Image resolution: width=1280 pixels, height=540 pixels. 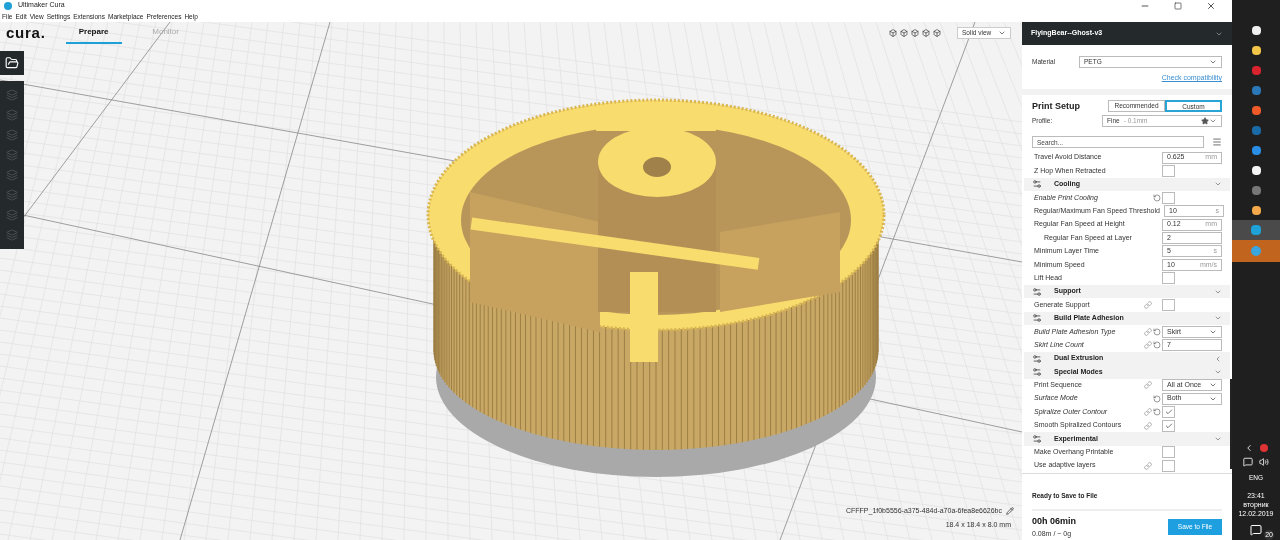 I want to click on star-icon, so click(x=1205, y=121).